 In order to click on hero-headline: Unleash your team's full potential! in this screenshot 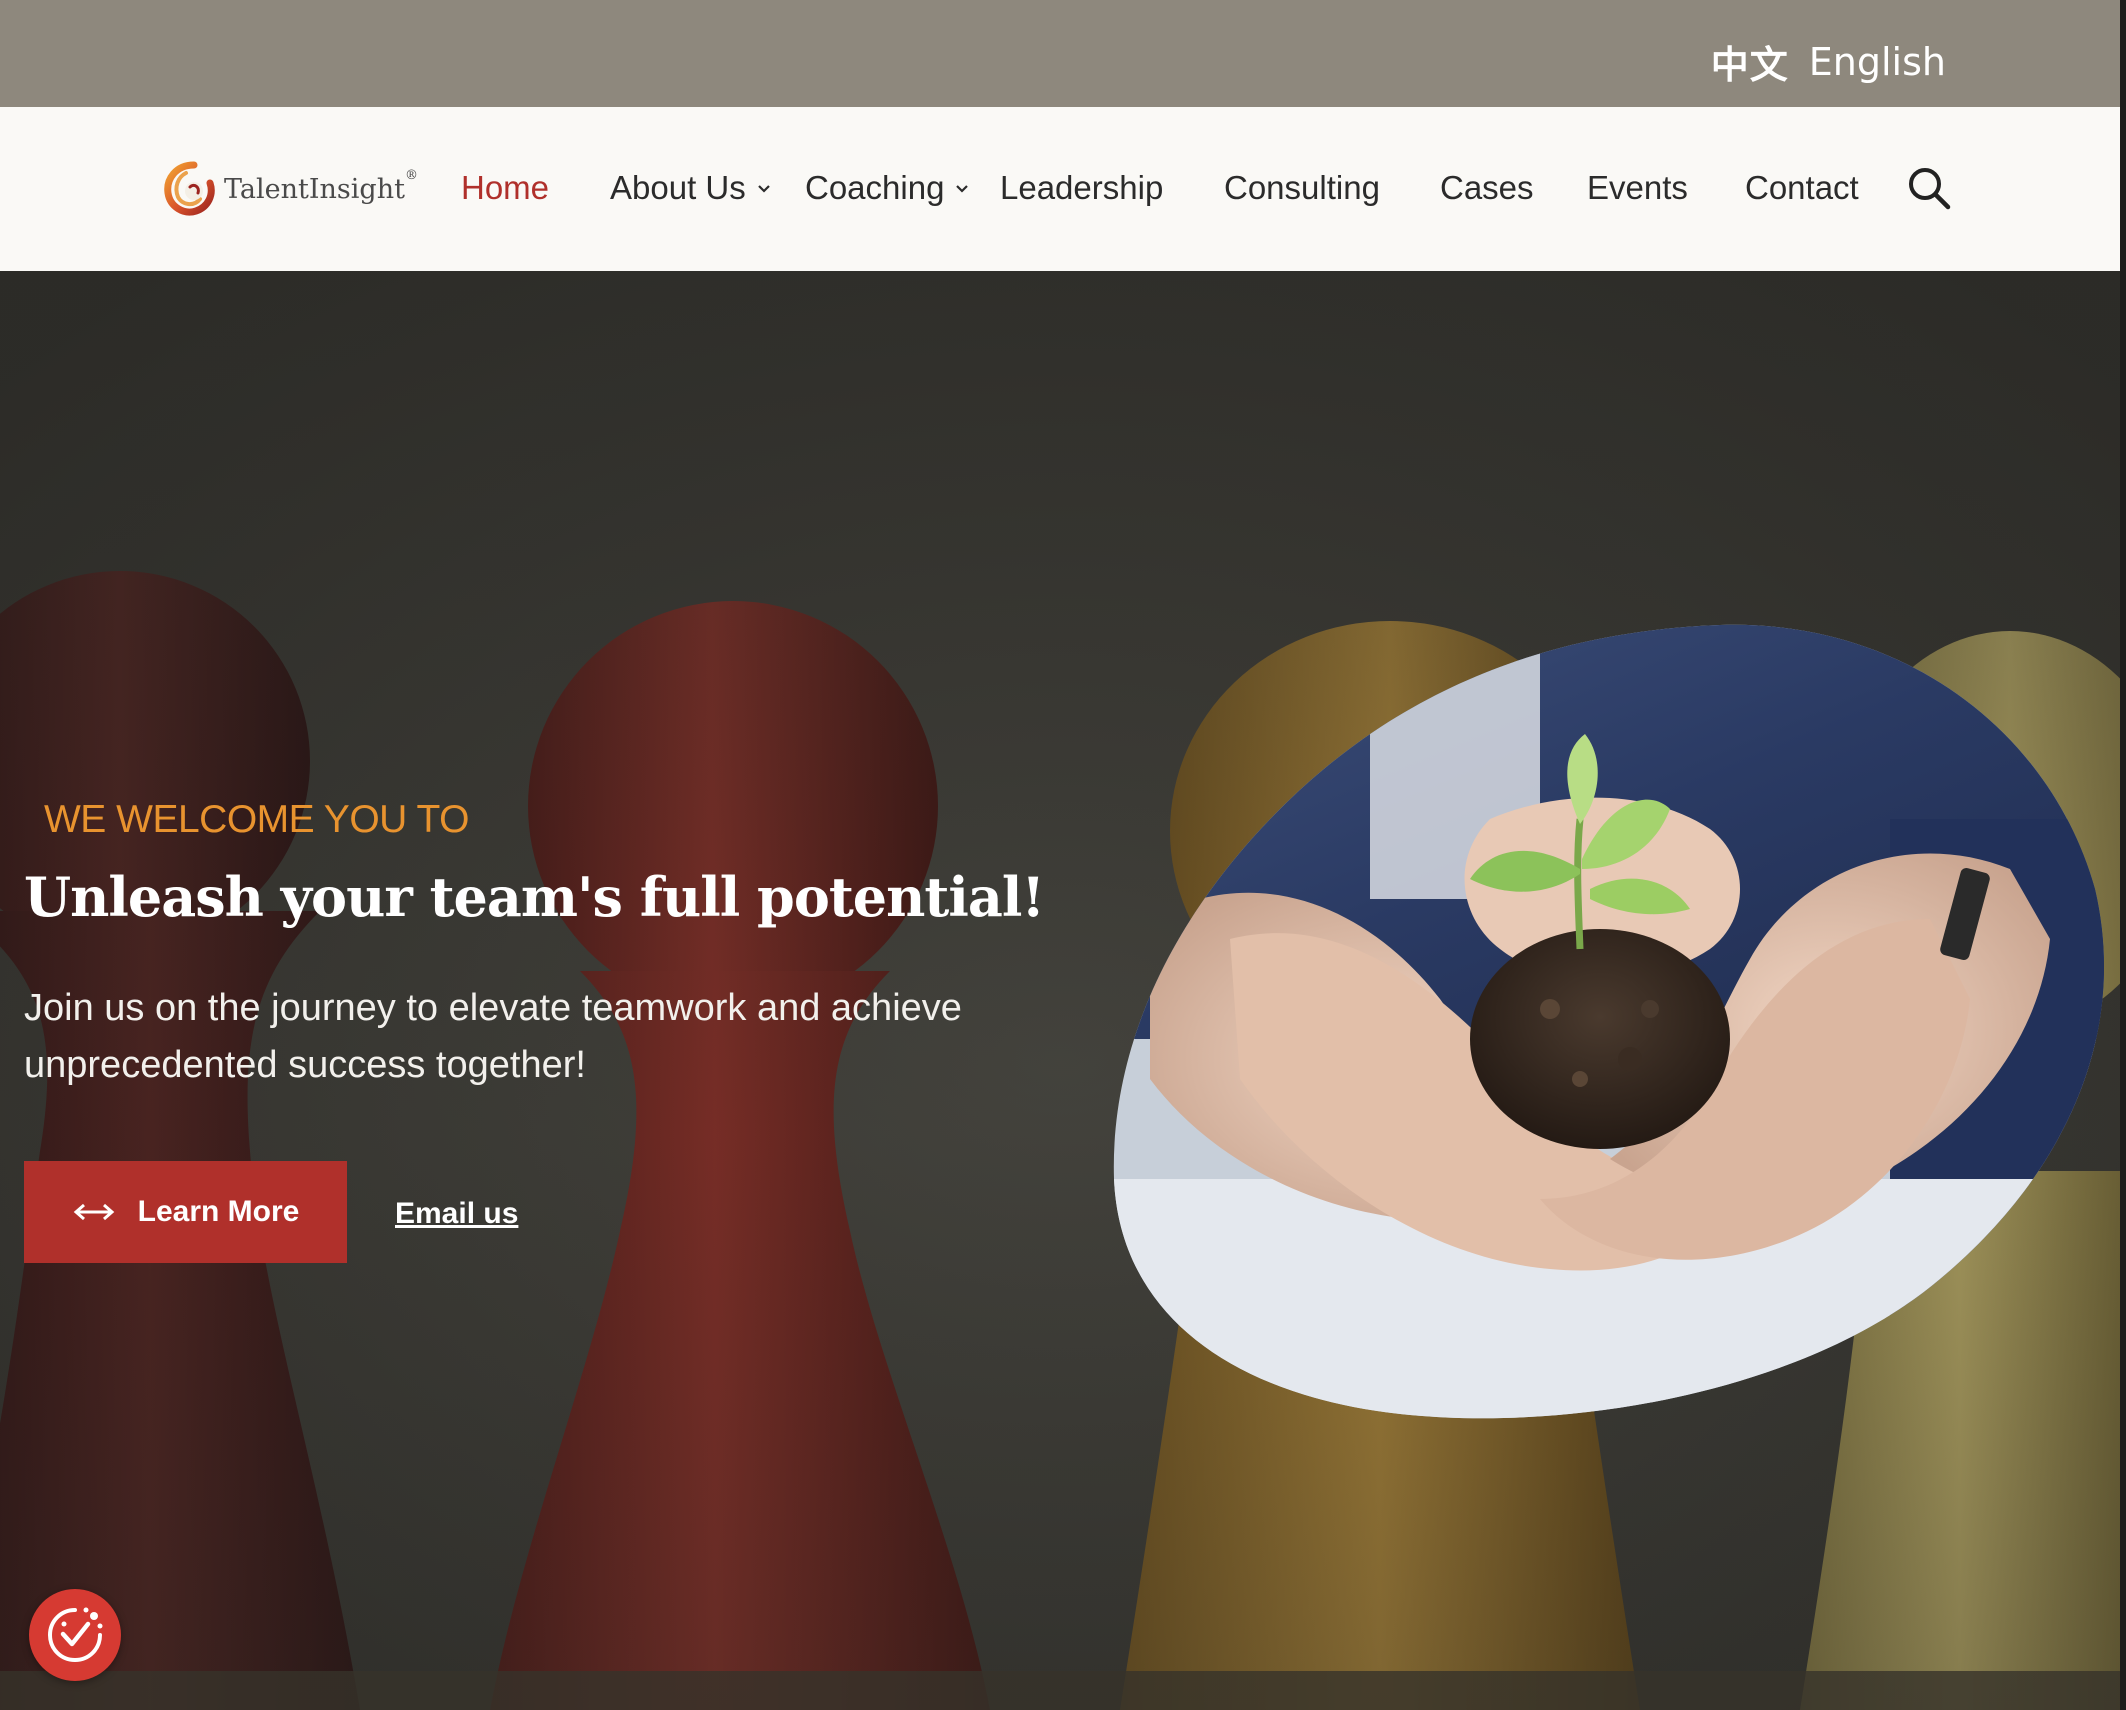, I will do `click(534, 897)`.